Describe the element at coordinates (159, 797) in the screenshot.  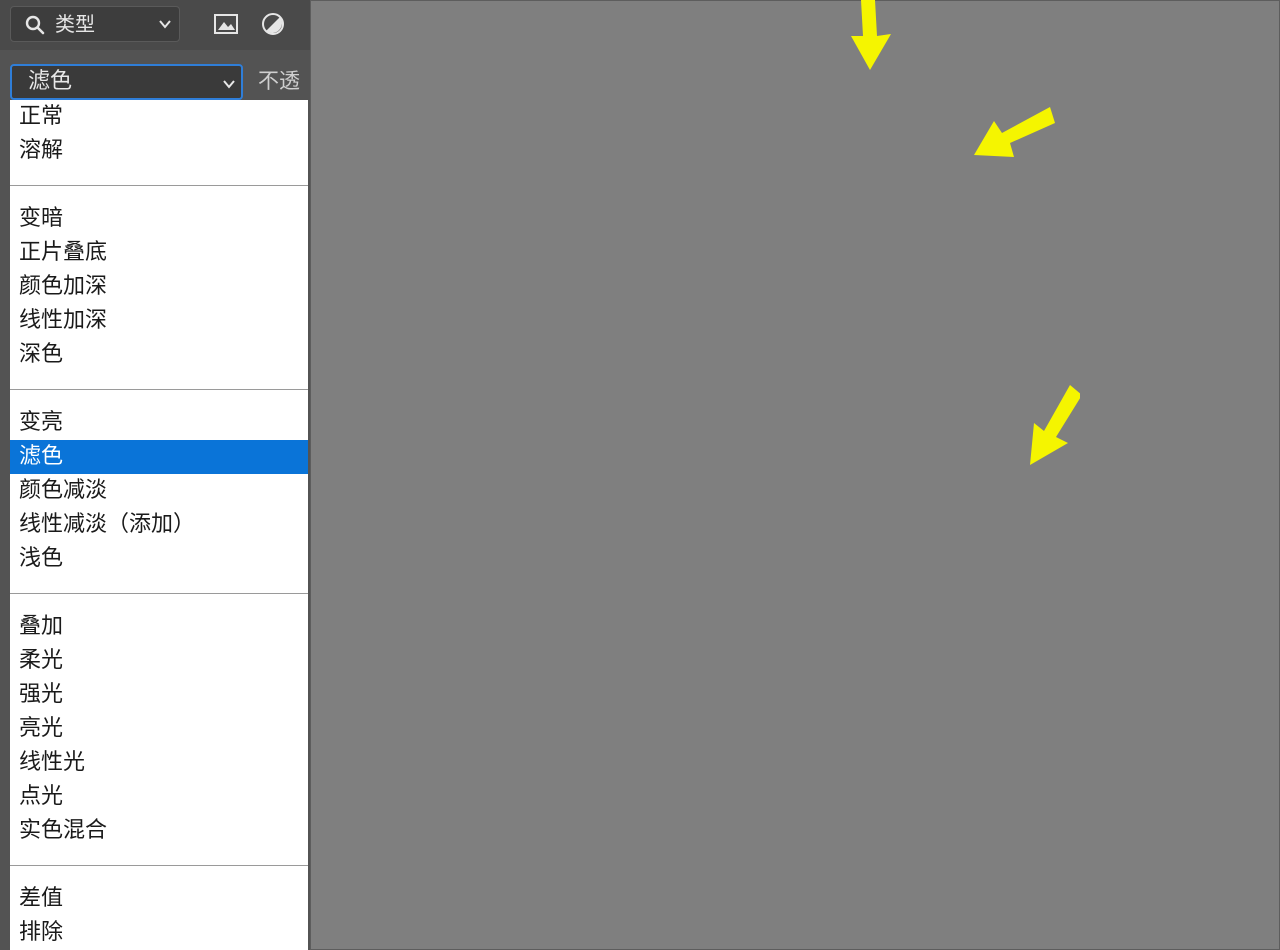
I see `menu-item-pin-light: 点光` at that location.